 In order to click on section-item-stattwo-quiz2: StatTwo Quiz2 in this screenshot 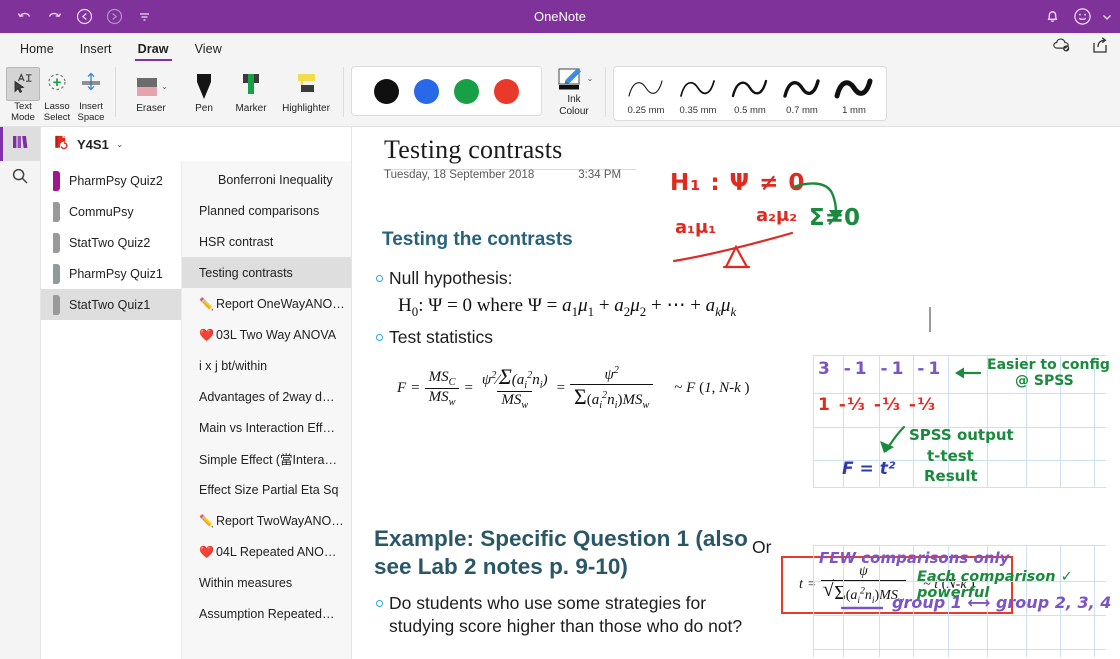, I will do `click(111, 242)`.